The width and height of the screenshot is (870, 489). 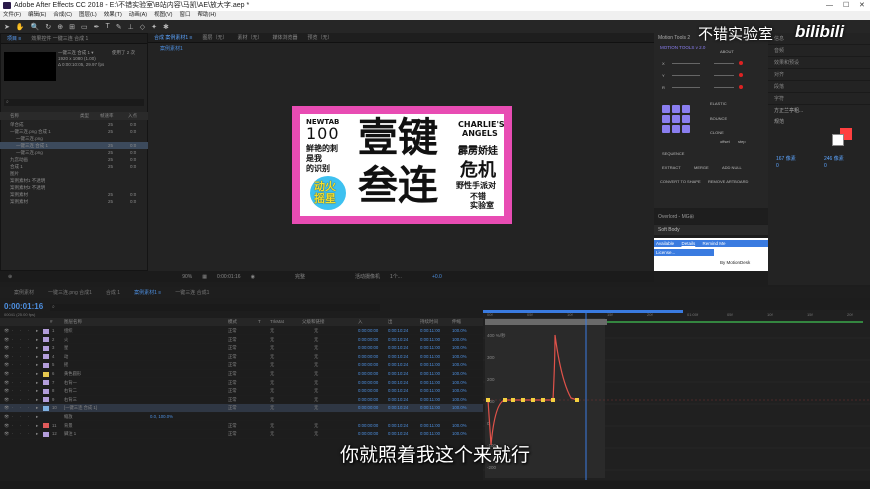 I want to click on keyframe-y-icon, so click(x=741, y=75).